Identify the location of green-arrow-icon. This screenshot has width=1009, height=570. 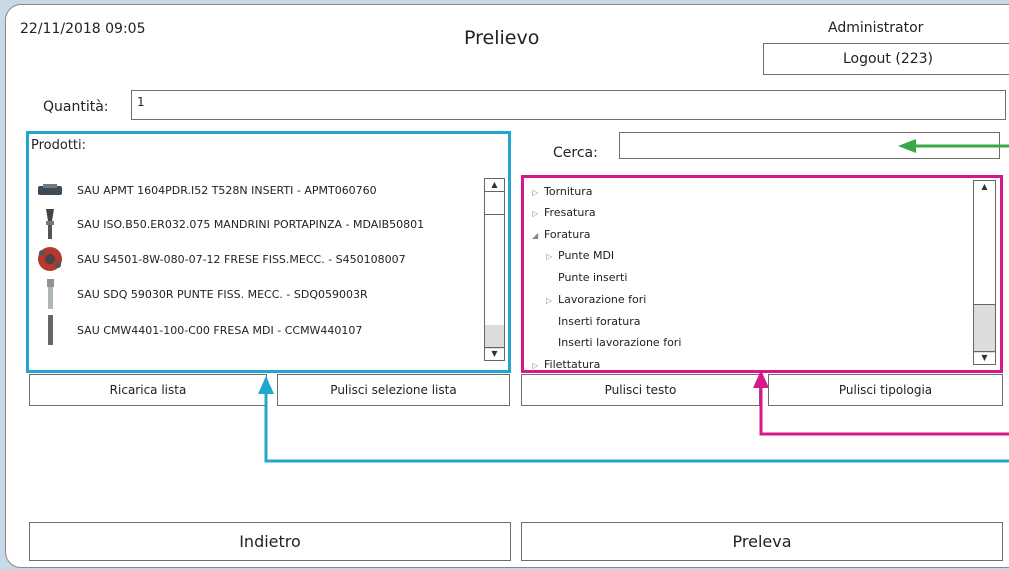
(953, 146).